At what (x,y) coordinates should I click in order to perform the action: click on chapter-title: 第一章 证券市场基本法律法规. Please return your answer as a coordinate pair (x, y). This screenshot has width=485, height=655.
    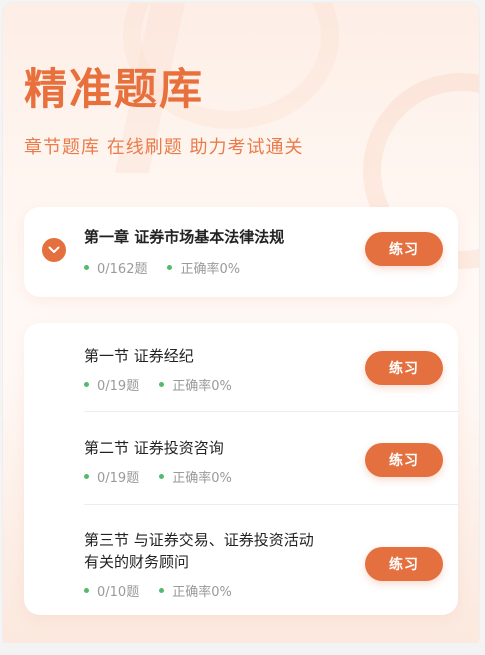
    Looking at the image, I should click on (184, 237).